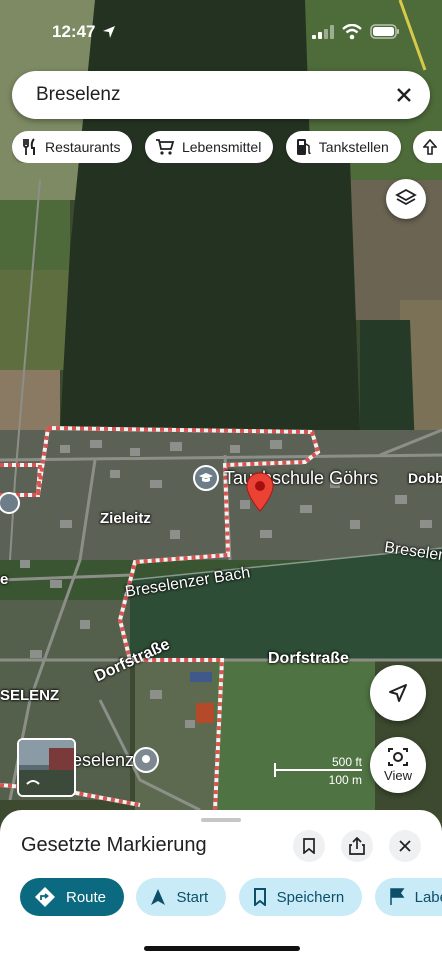 The image size is (442, 960). I want to click on cart-icon, so click(165, 147).